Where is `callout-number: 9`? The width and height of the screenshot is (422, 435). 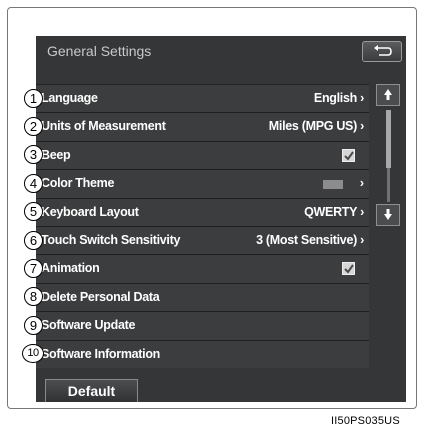 callout-number: 9 is located at coordinates (33, 325).